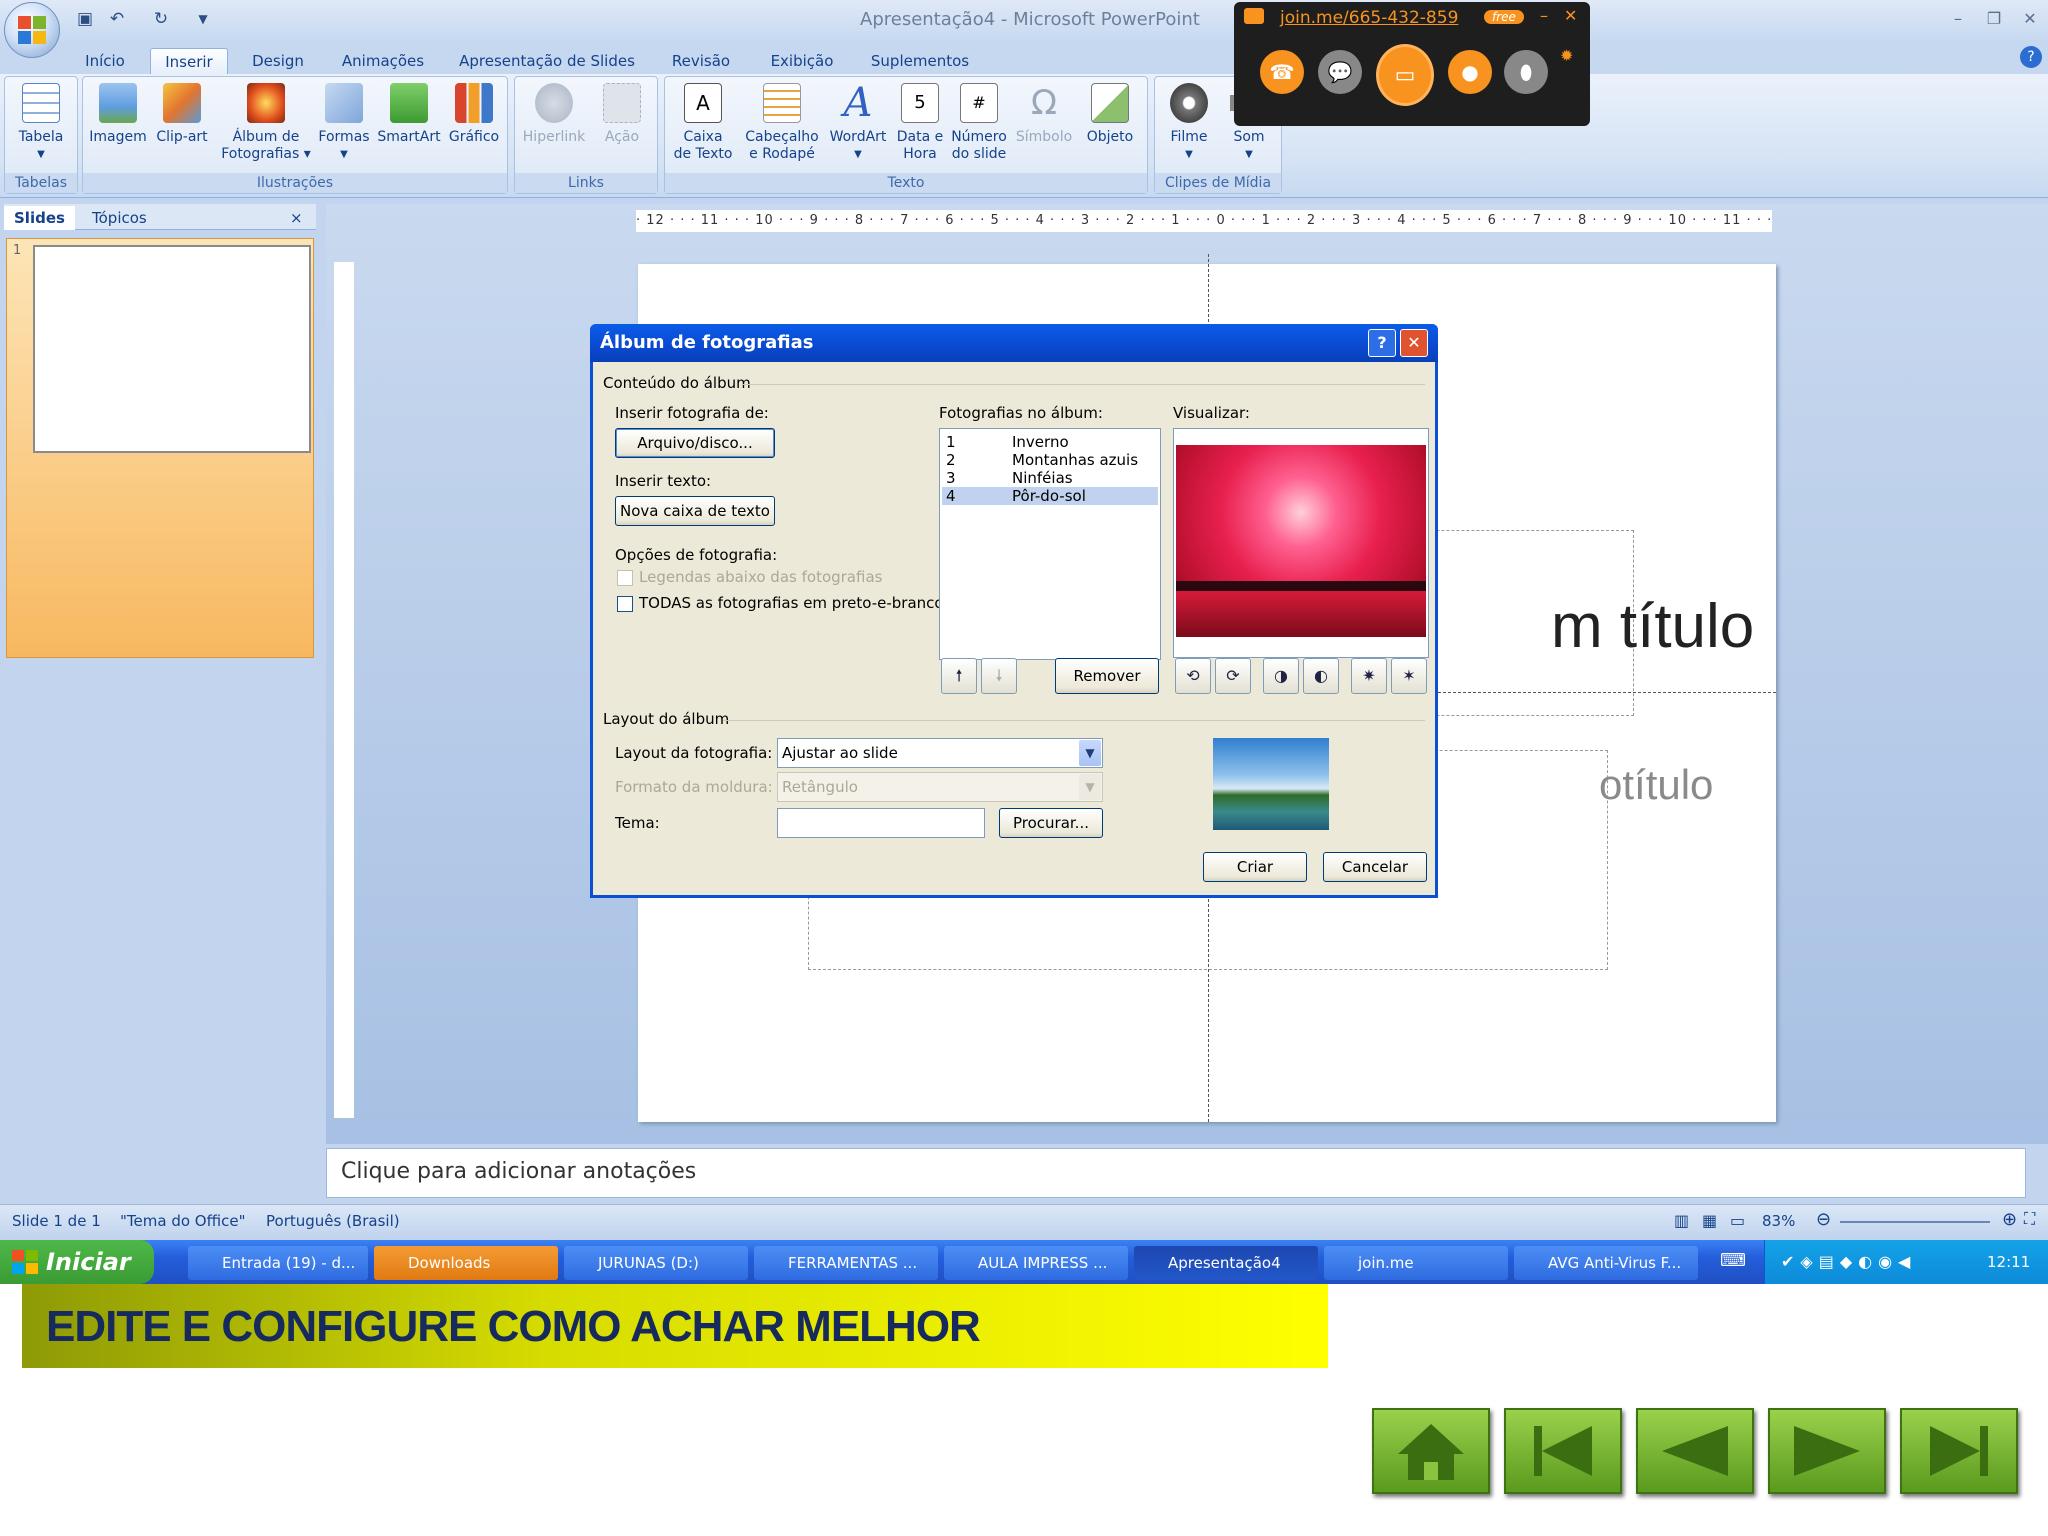 The height and width of the screenshot is (1536, 2048). I want to click on captions-checkbox, so click(625, 578).